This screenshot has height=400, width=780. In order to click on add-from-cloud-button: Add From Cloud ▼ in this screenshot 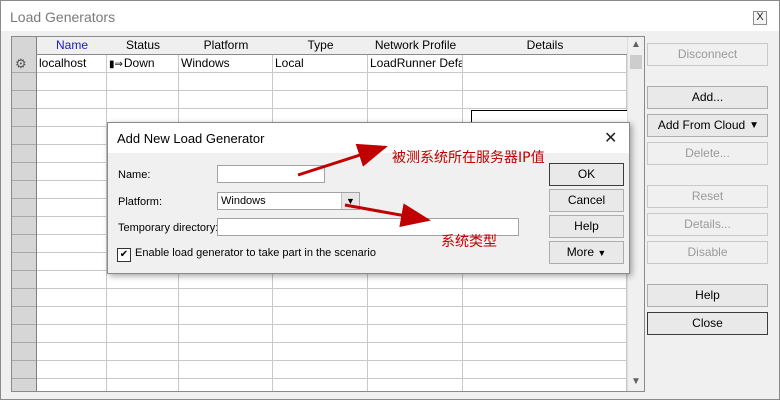, I will do `click(707, 125)`.